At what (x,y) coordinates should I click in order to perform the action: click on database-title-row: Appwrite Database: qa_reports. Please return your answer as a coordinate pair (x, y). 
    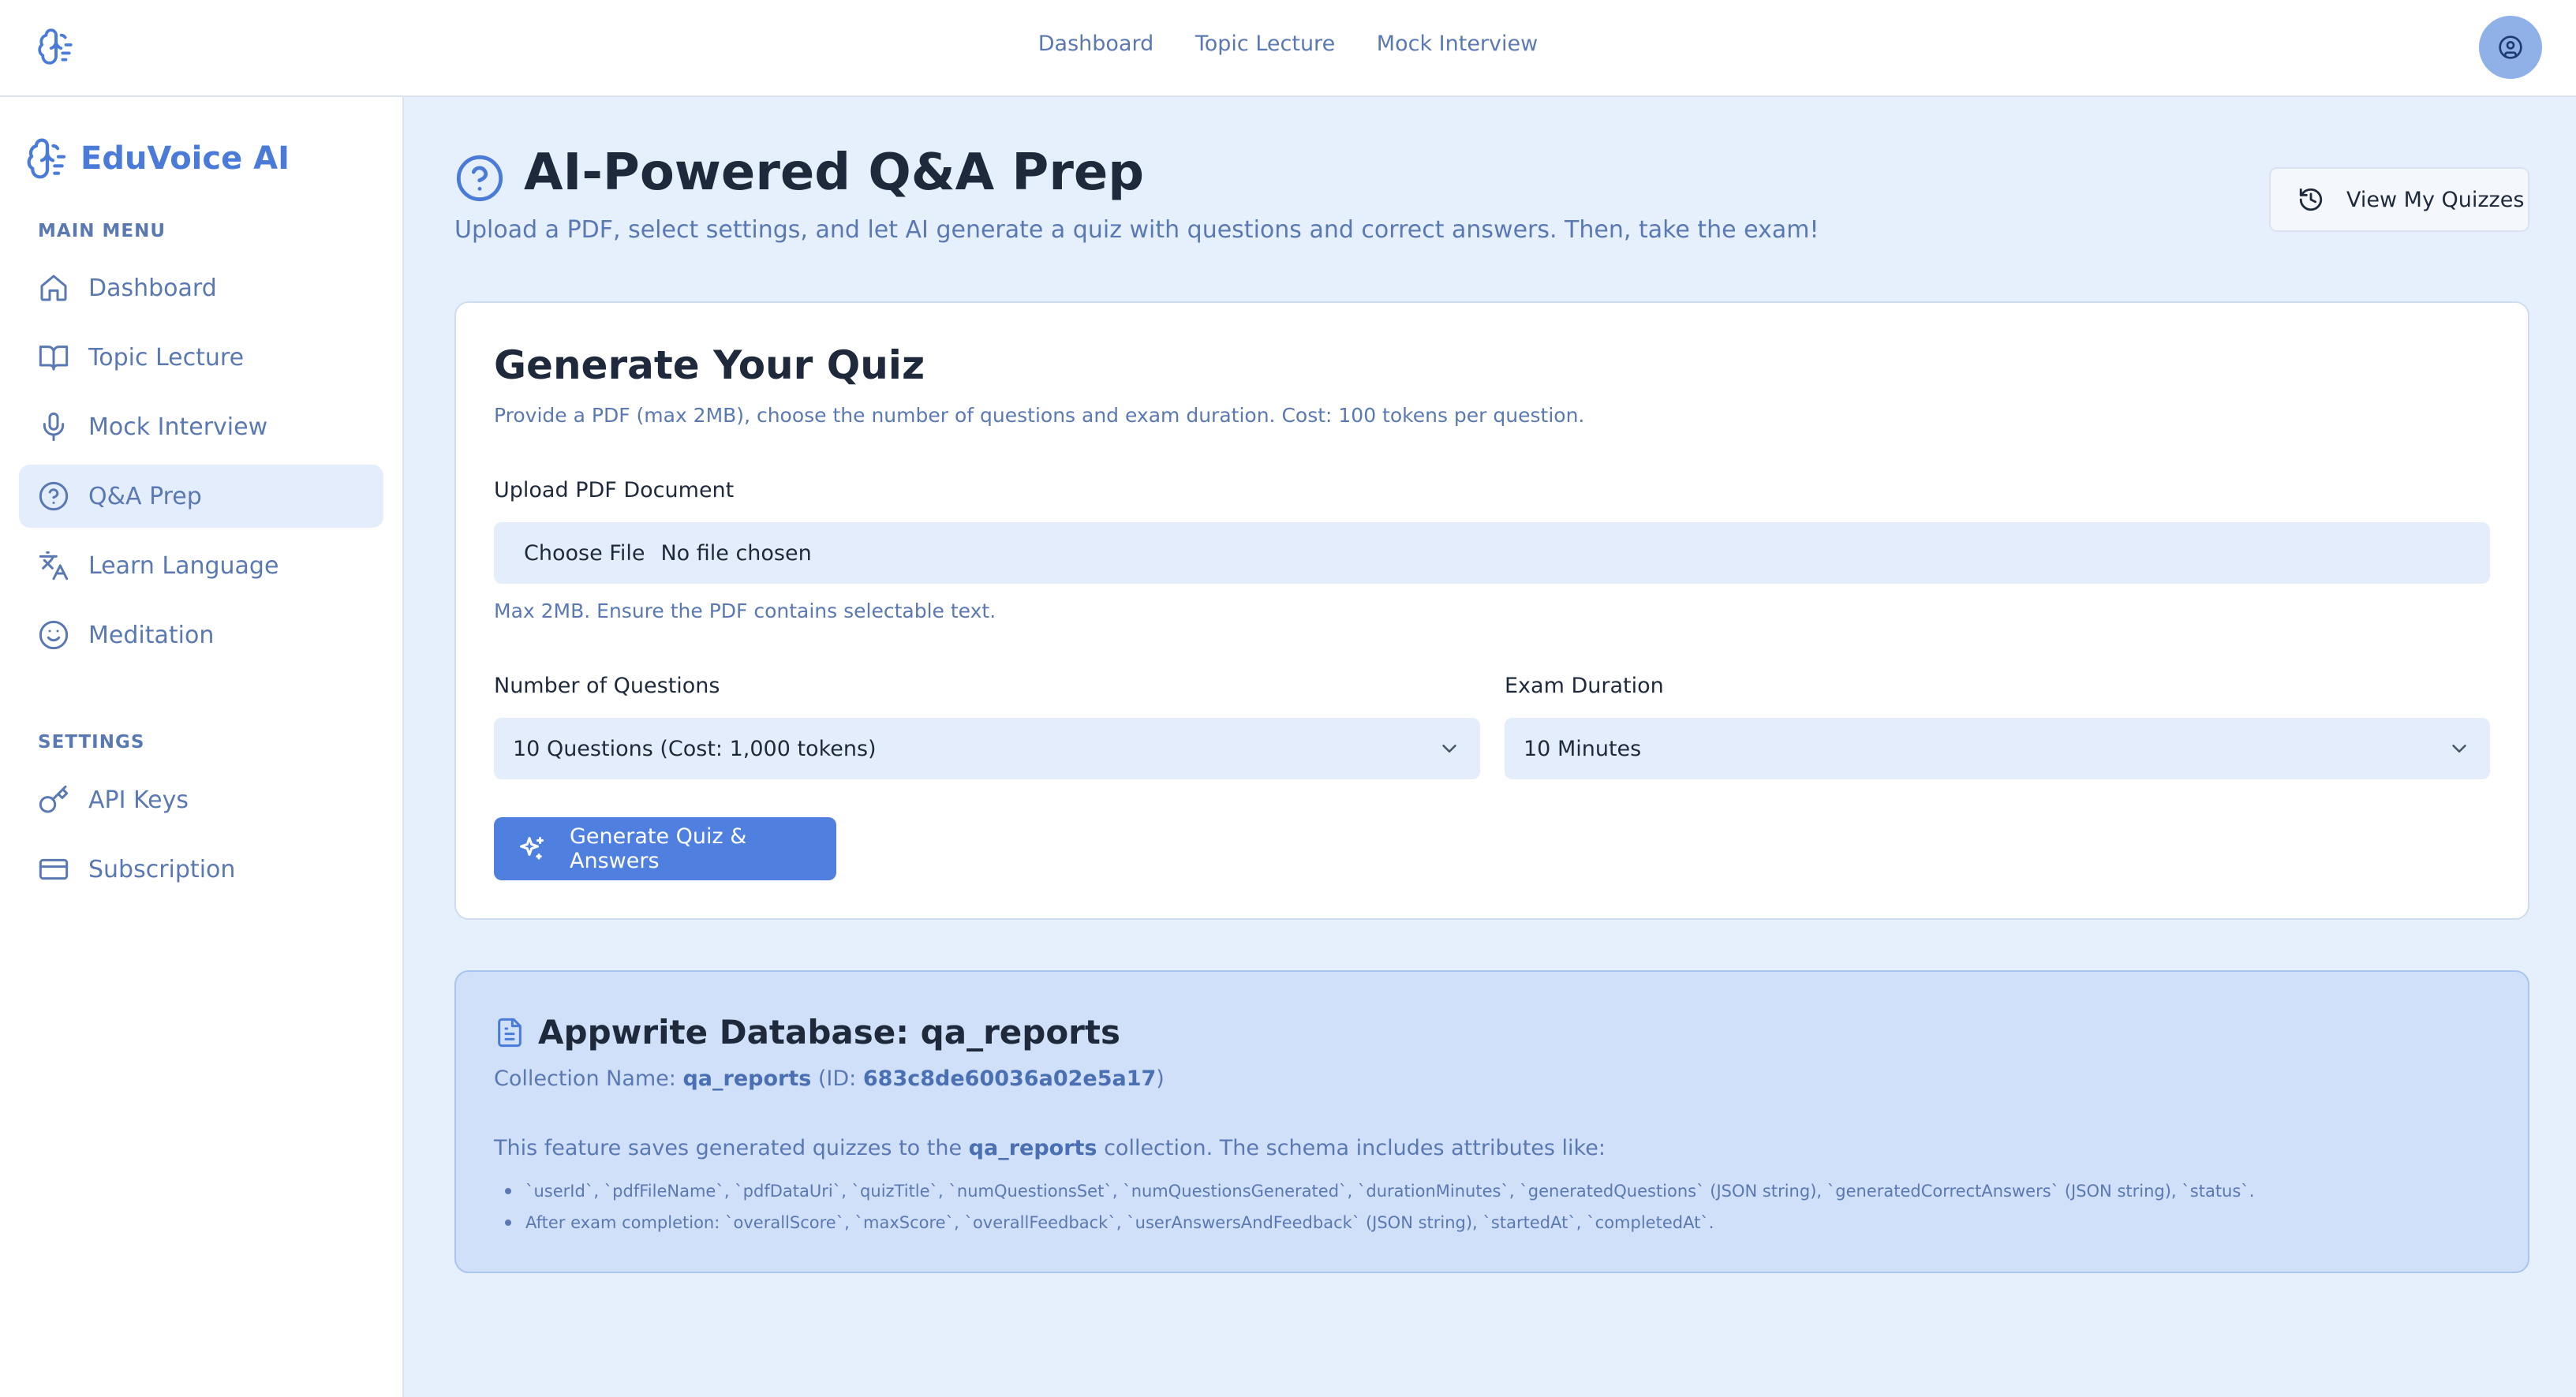
    Looking at the image, I should click on (807, 1032).